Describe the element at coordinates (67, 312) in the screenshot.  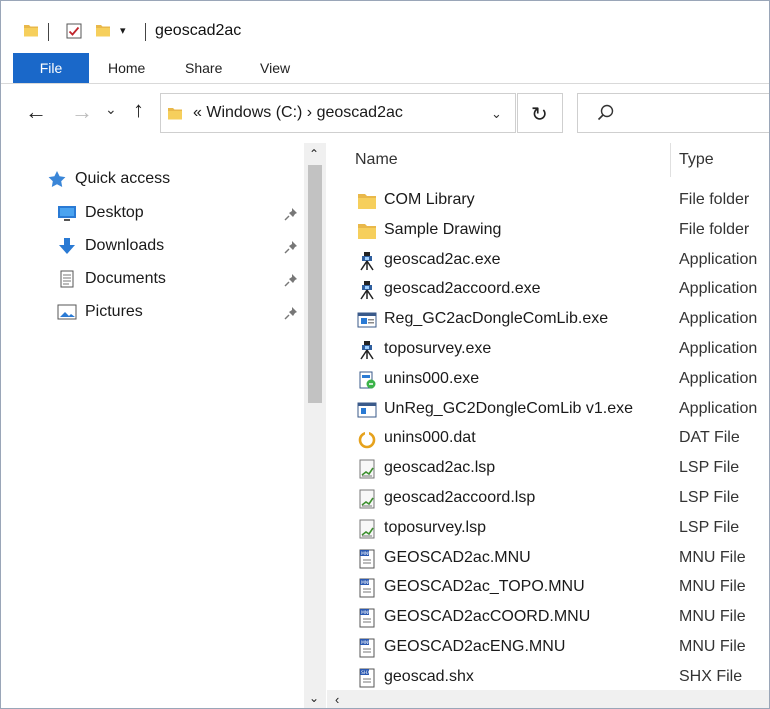
I see `pictures-icon` at that location.